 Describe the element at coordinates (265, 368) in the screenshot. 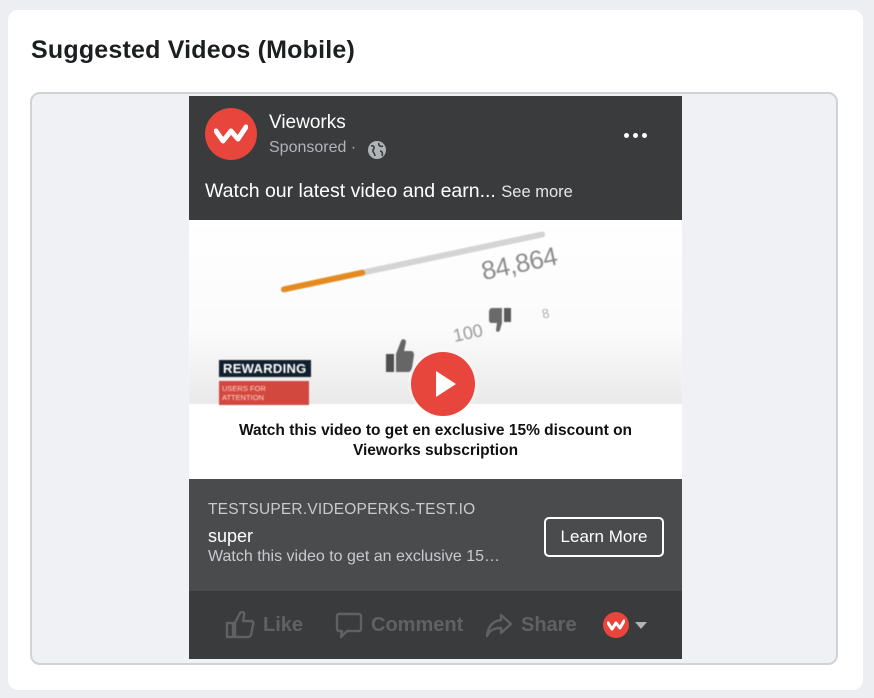

I see `badge-title: REWARDING` at that location.